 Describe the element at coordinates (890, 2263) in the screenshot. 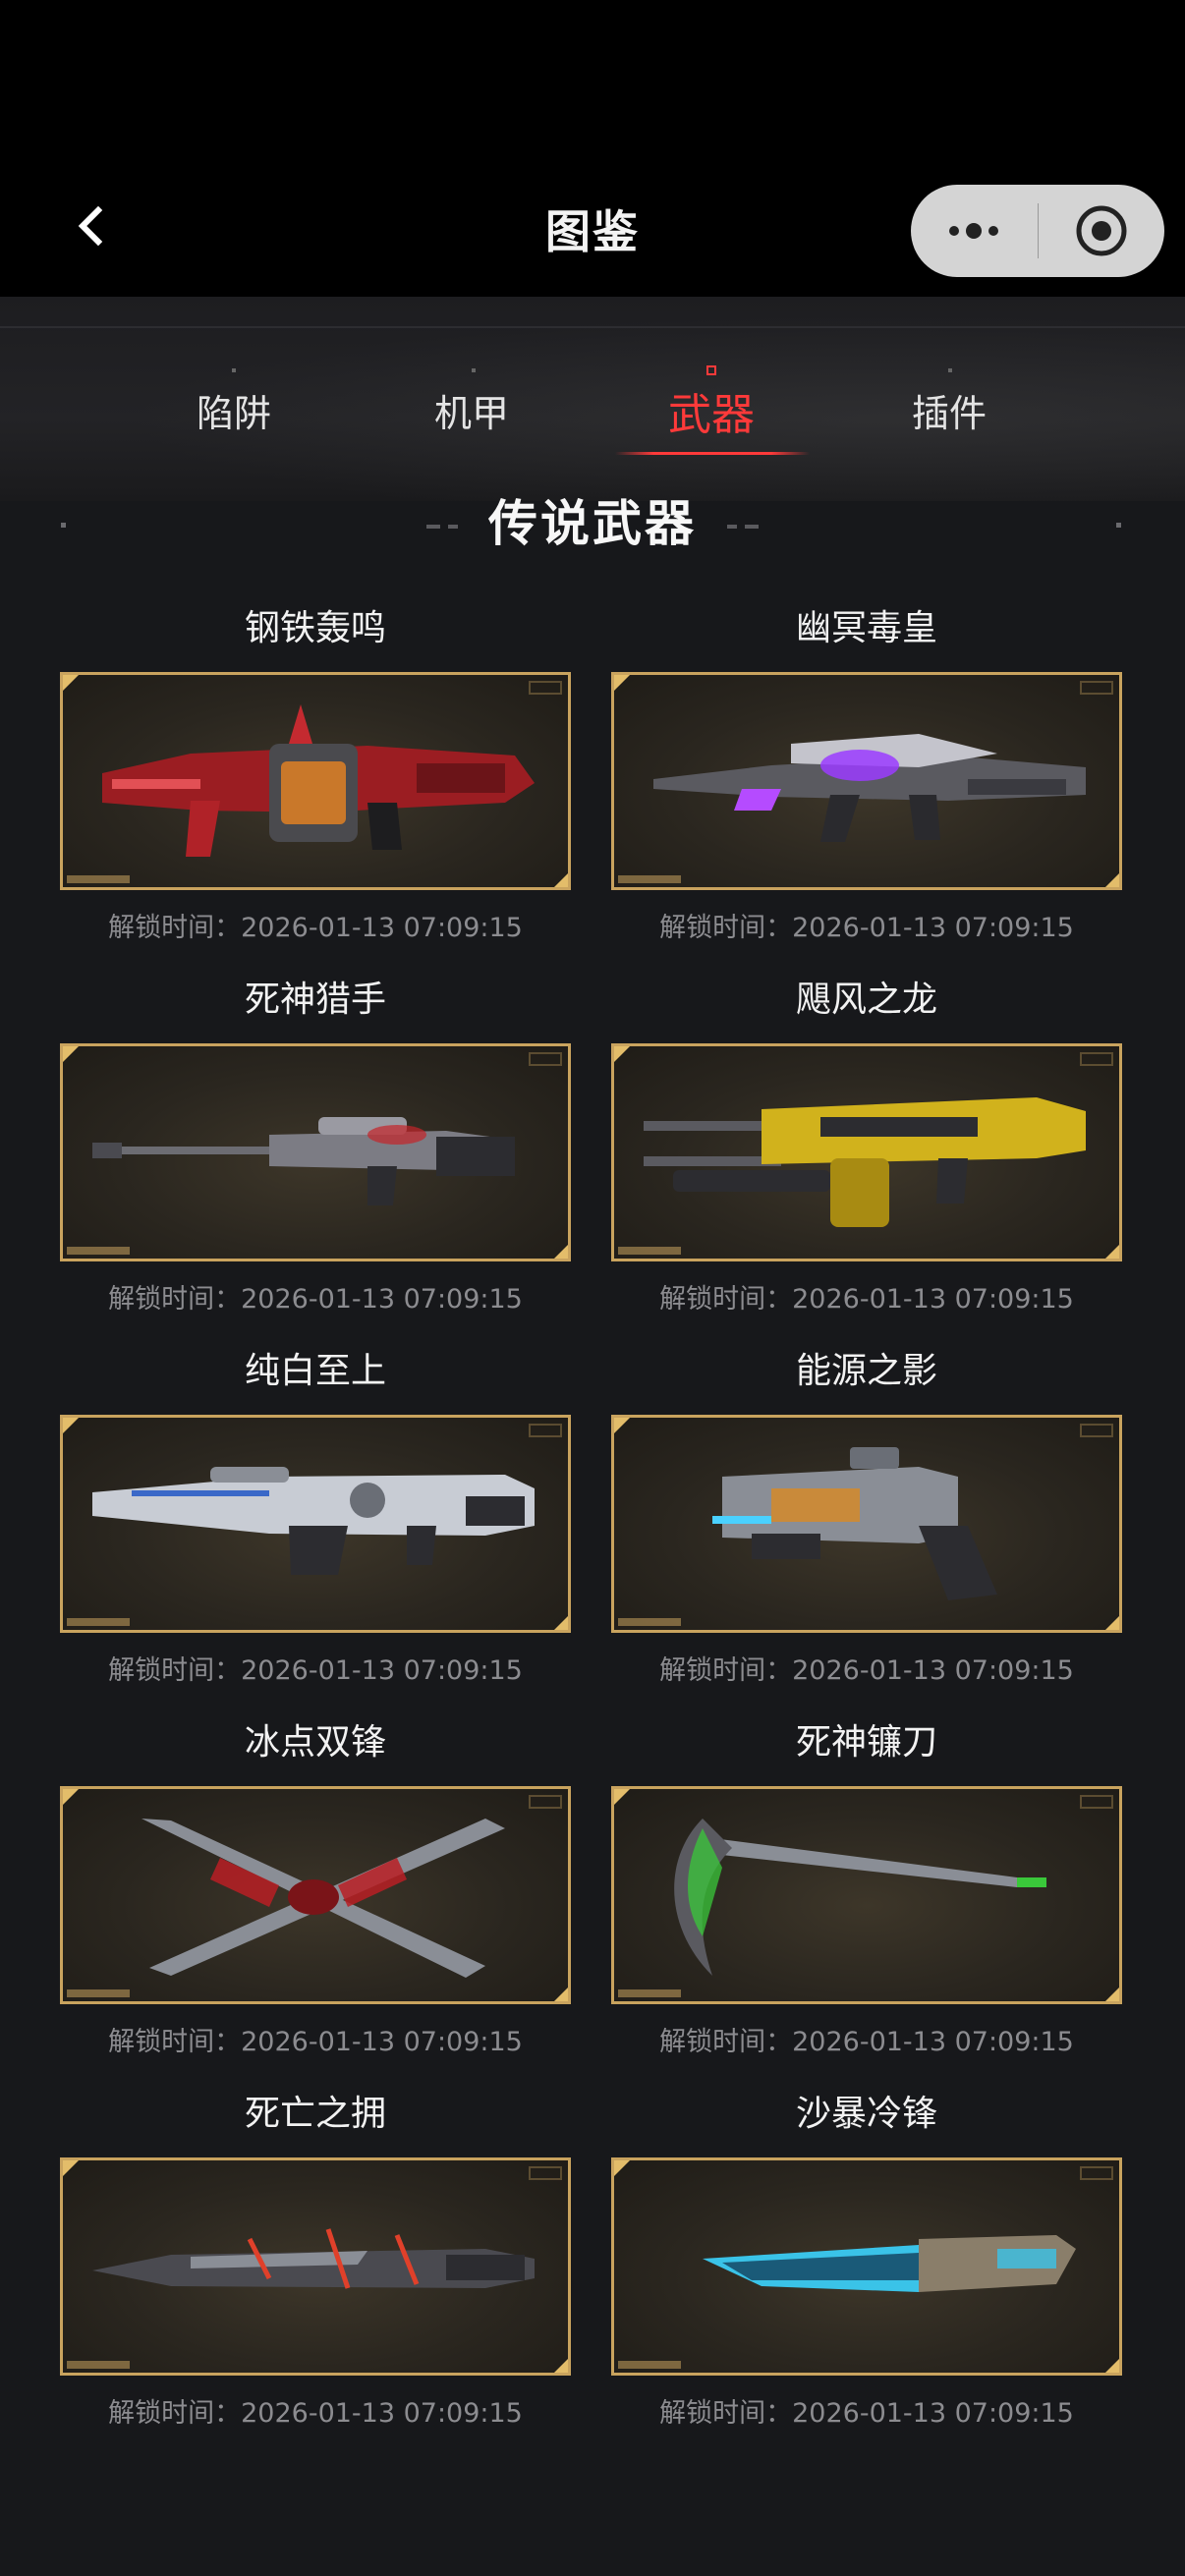

I see `ice-blade-image` at that location.